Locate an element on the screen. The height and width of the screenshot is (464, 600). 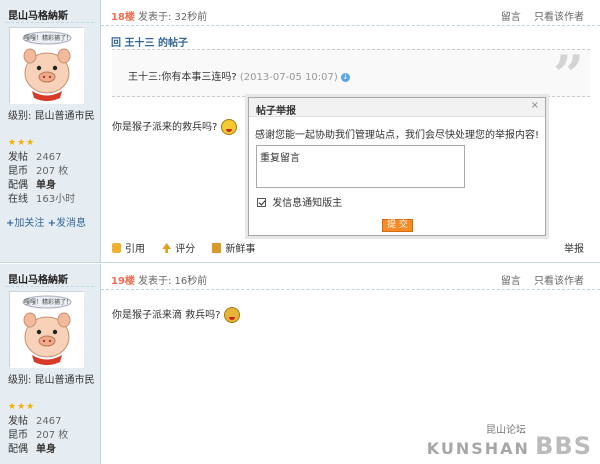
post-message: 你是猴子派来的救兵吗? is located at coordinates (174, 126).